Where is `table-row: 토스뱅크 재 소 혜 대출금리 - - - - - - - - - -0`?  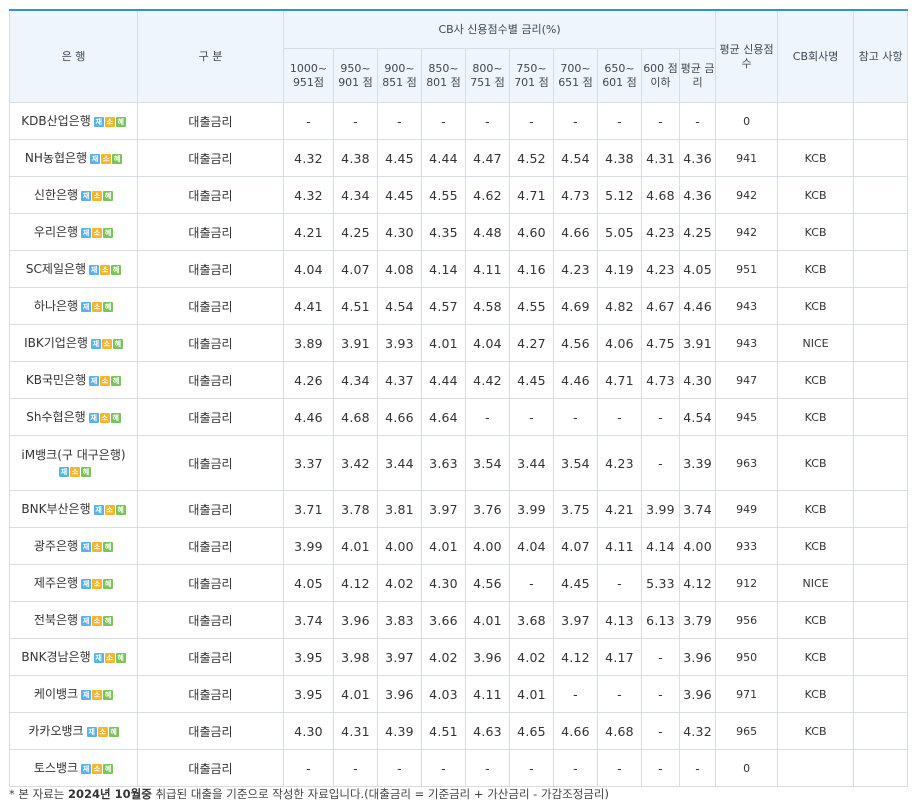 table-row: 토스뱅크 재 소 혜 대출금리 - - - - - - - - - -0 is located at coordinates (459, 768).